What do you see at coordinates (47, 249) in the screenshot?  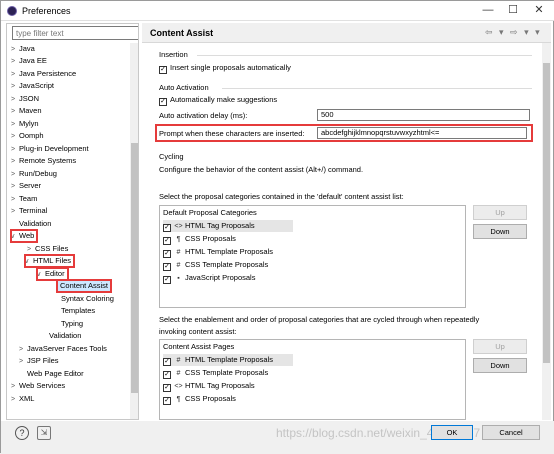 I see `tree-item-css-files: > CSS Files` at bounding box center [47, 249].